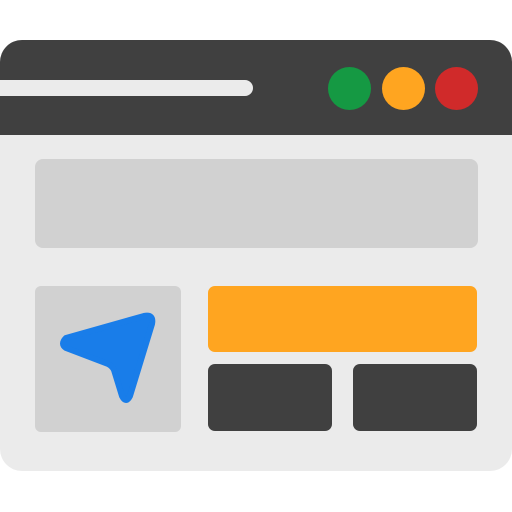  I want to click on image-tile, so click(108, 359).